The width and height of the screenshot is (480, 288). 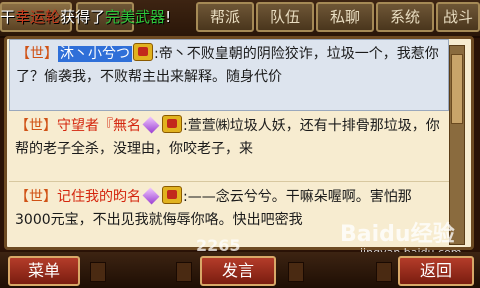 I want to click on tab-team: 队伍, so click(x=285, y=17).